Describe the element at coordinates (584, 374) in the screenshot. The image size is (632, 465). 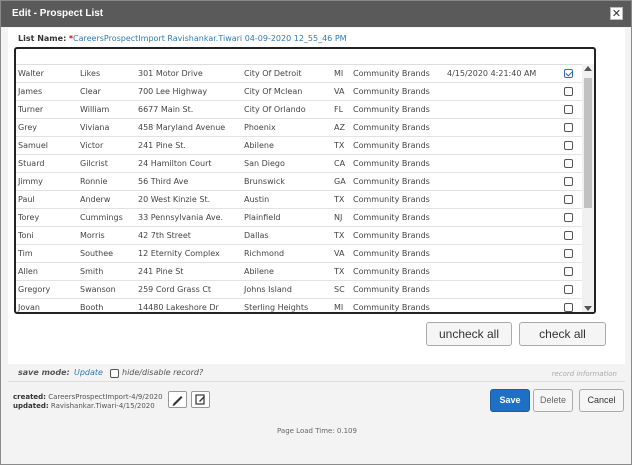
I see `record-information-link: record information` at that location.